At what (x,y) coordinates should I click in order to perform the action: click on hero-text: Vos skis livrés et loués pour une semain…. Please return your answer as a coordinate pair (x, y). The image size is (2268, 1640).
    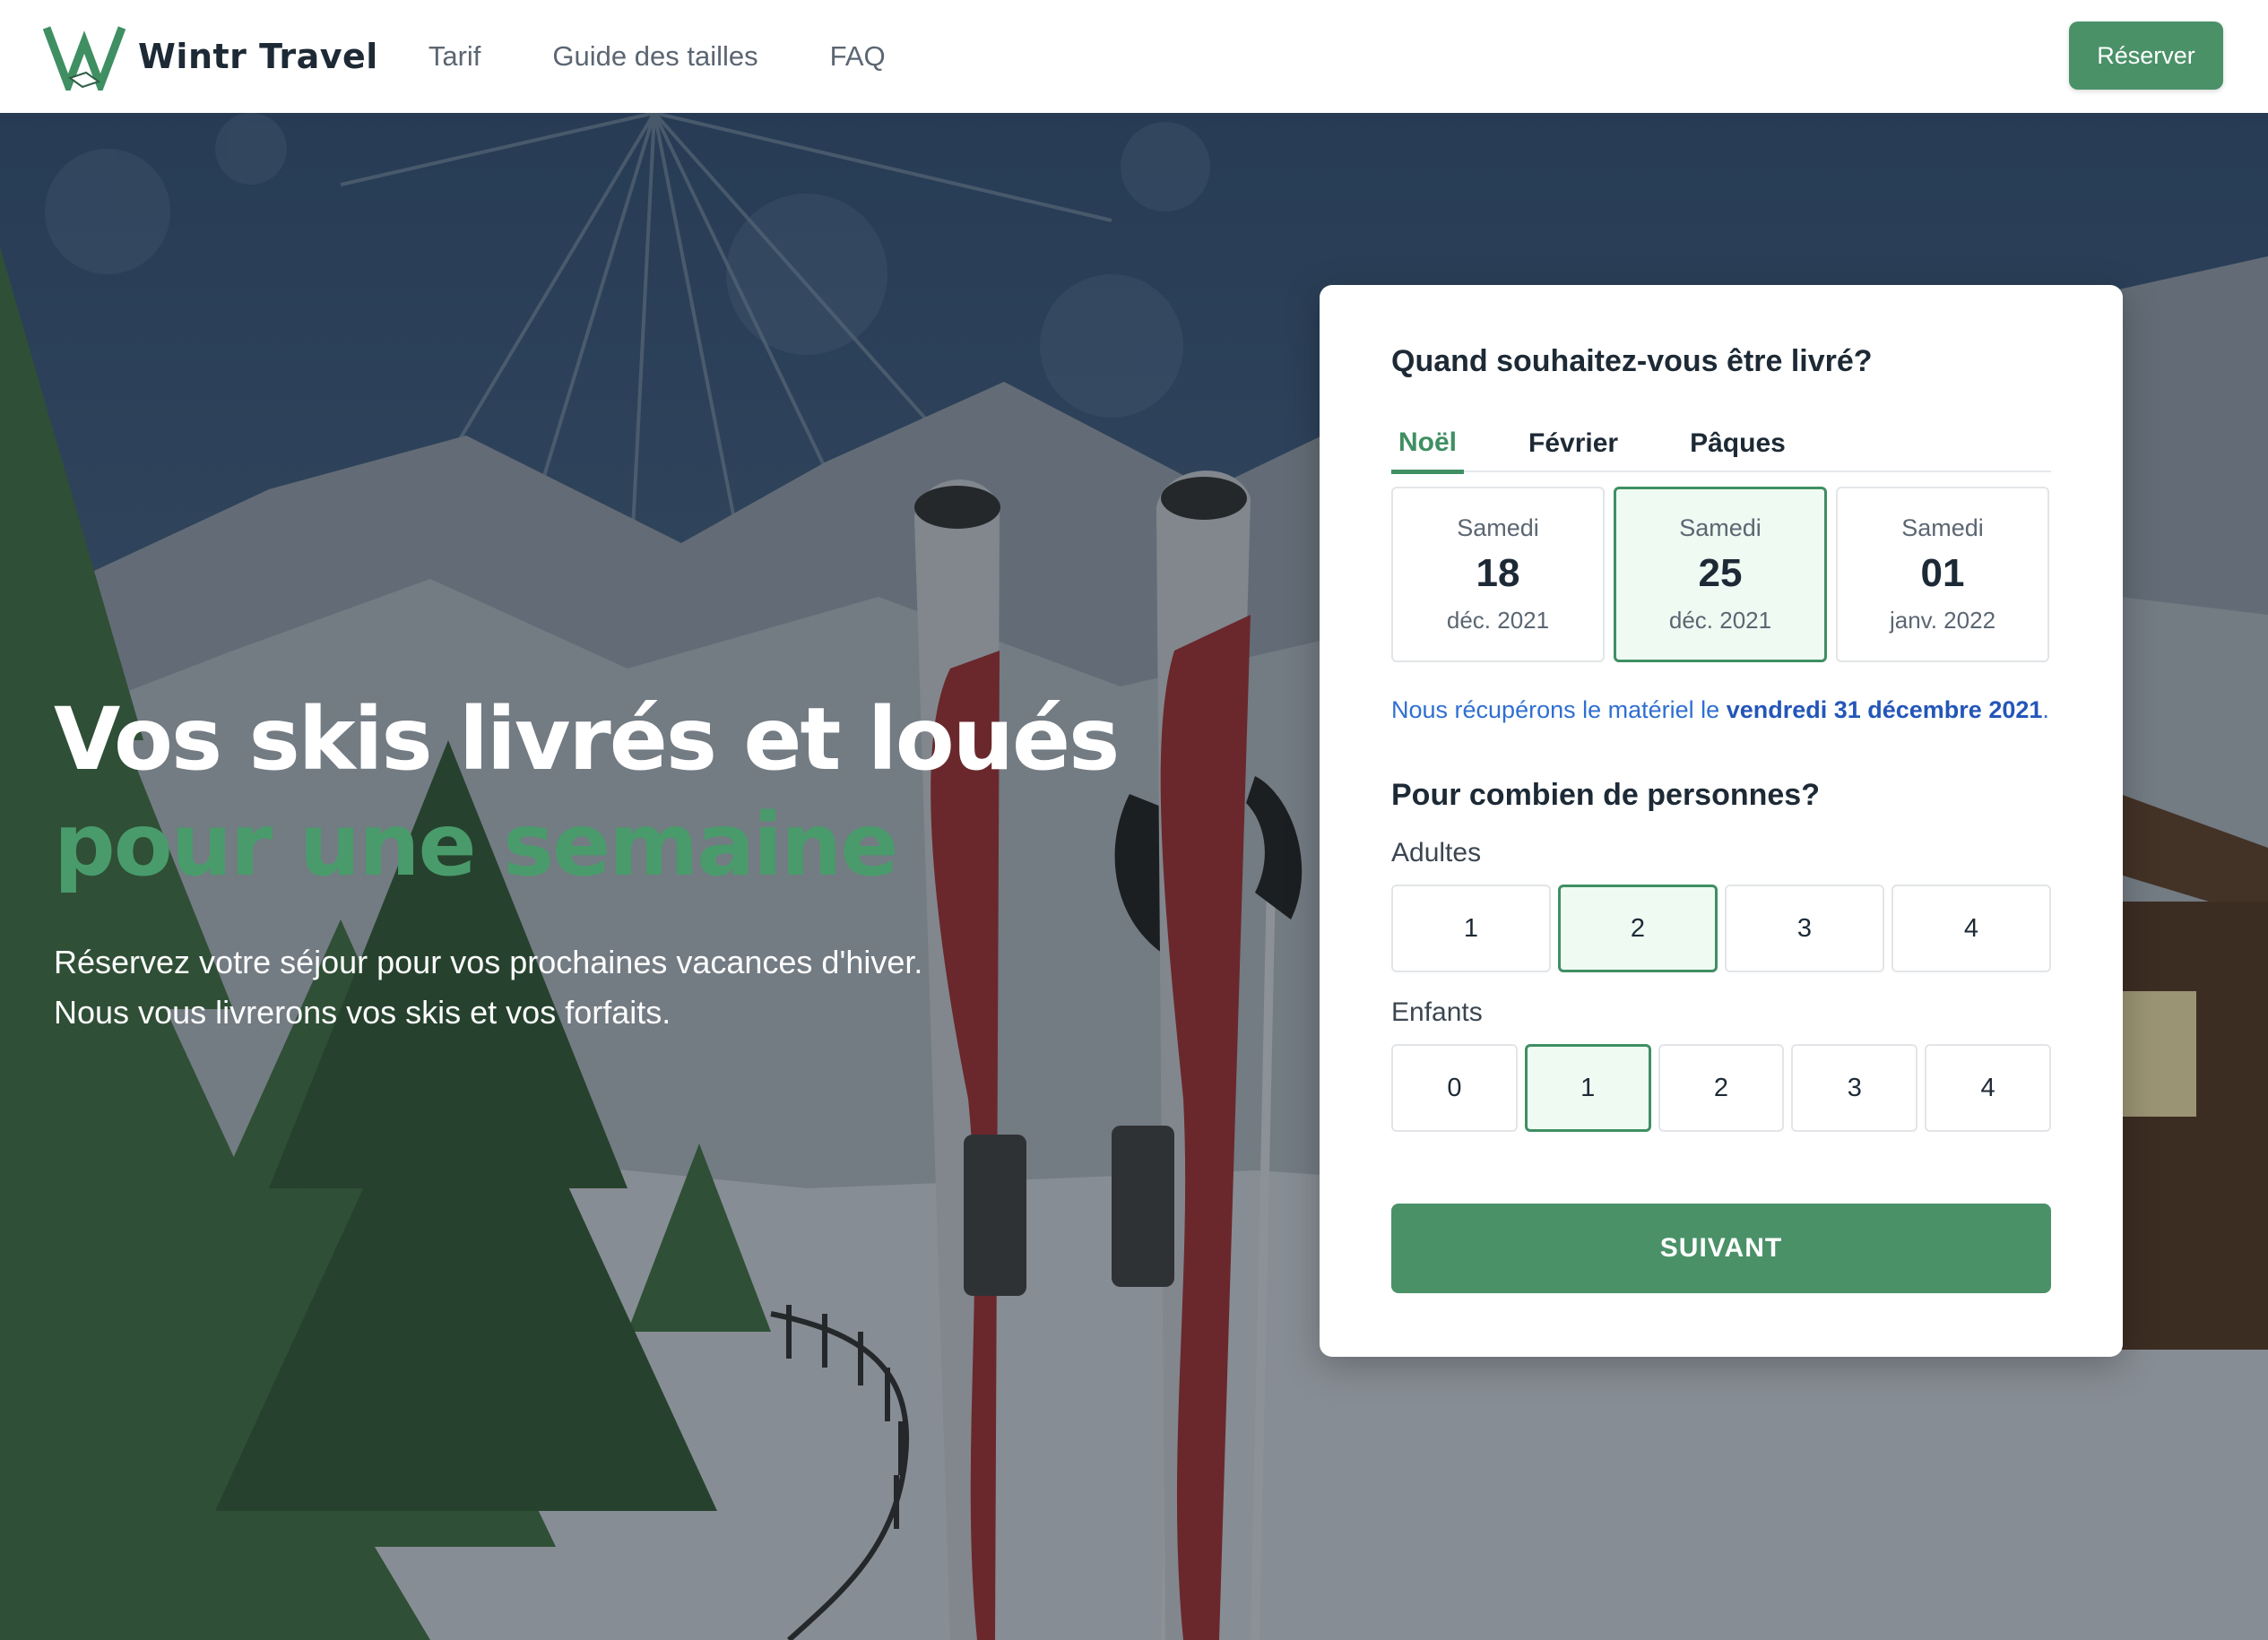
    Looking at the image, I should click on (681, 862).